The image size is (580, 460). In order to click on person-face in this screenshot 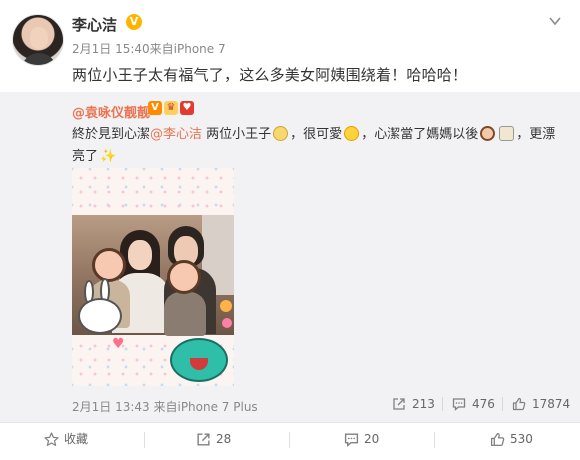, I will do `click(140, 255)`.